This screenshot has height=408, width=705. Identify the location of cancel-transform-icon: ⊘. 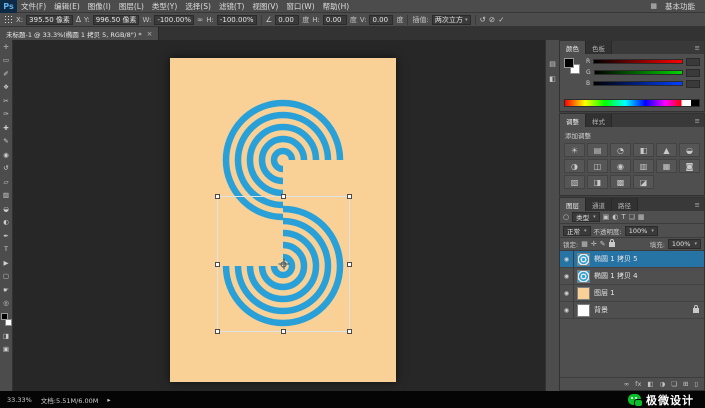
(492, 19).